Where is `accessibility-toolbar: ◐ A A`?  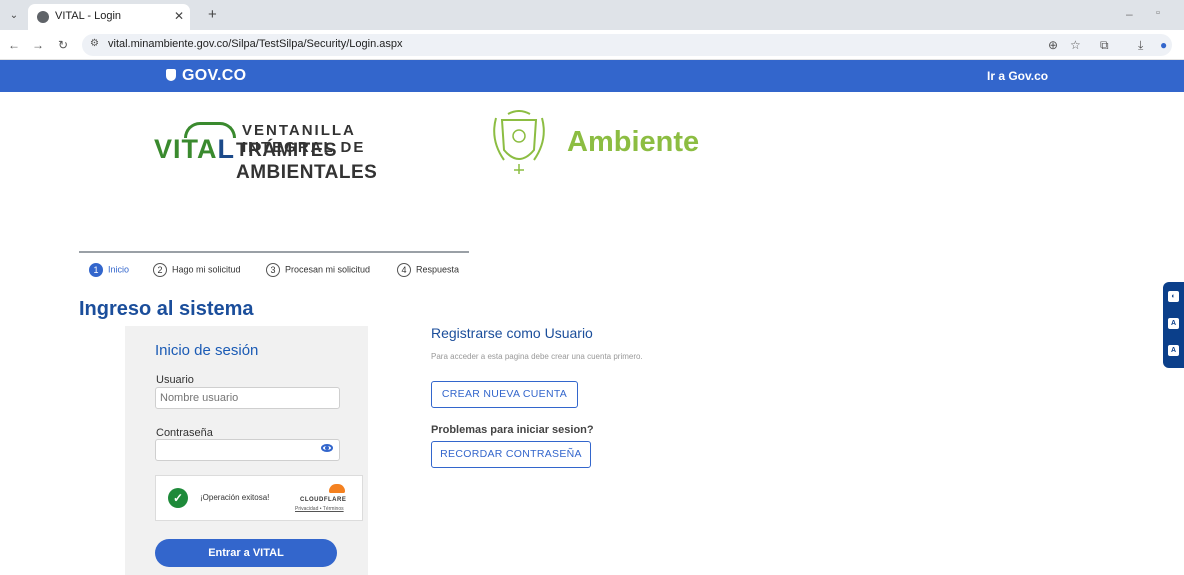 accessibility-toolbar: ◐ A A is located at coordinates (1173, 325).